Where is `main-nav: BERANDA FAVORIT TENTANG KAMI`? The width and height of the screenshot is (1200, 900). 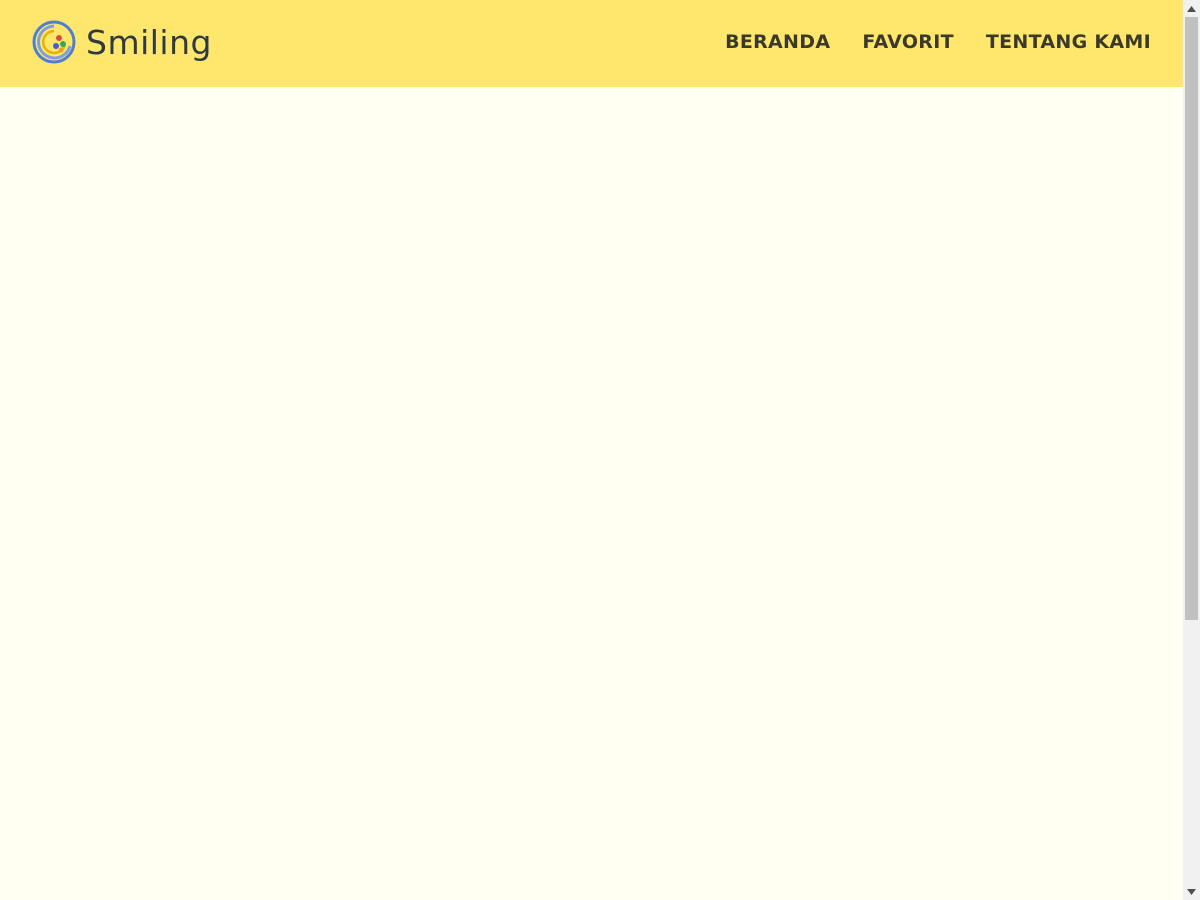 main-nav: BERANDA FAVORIT TENTANG KAMI is located at coordinates (938, 42).